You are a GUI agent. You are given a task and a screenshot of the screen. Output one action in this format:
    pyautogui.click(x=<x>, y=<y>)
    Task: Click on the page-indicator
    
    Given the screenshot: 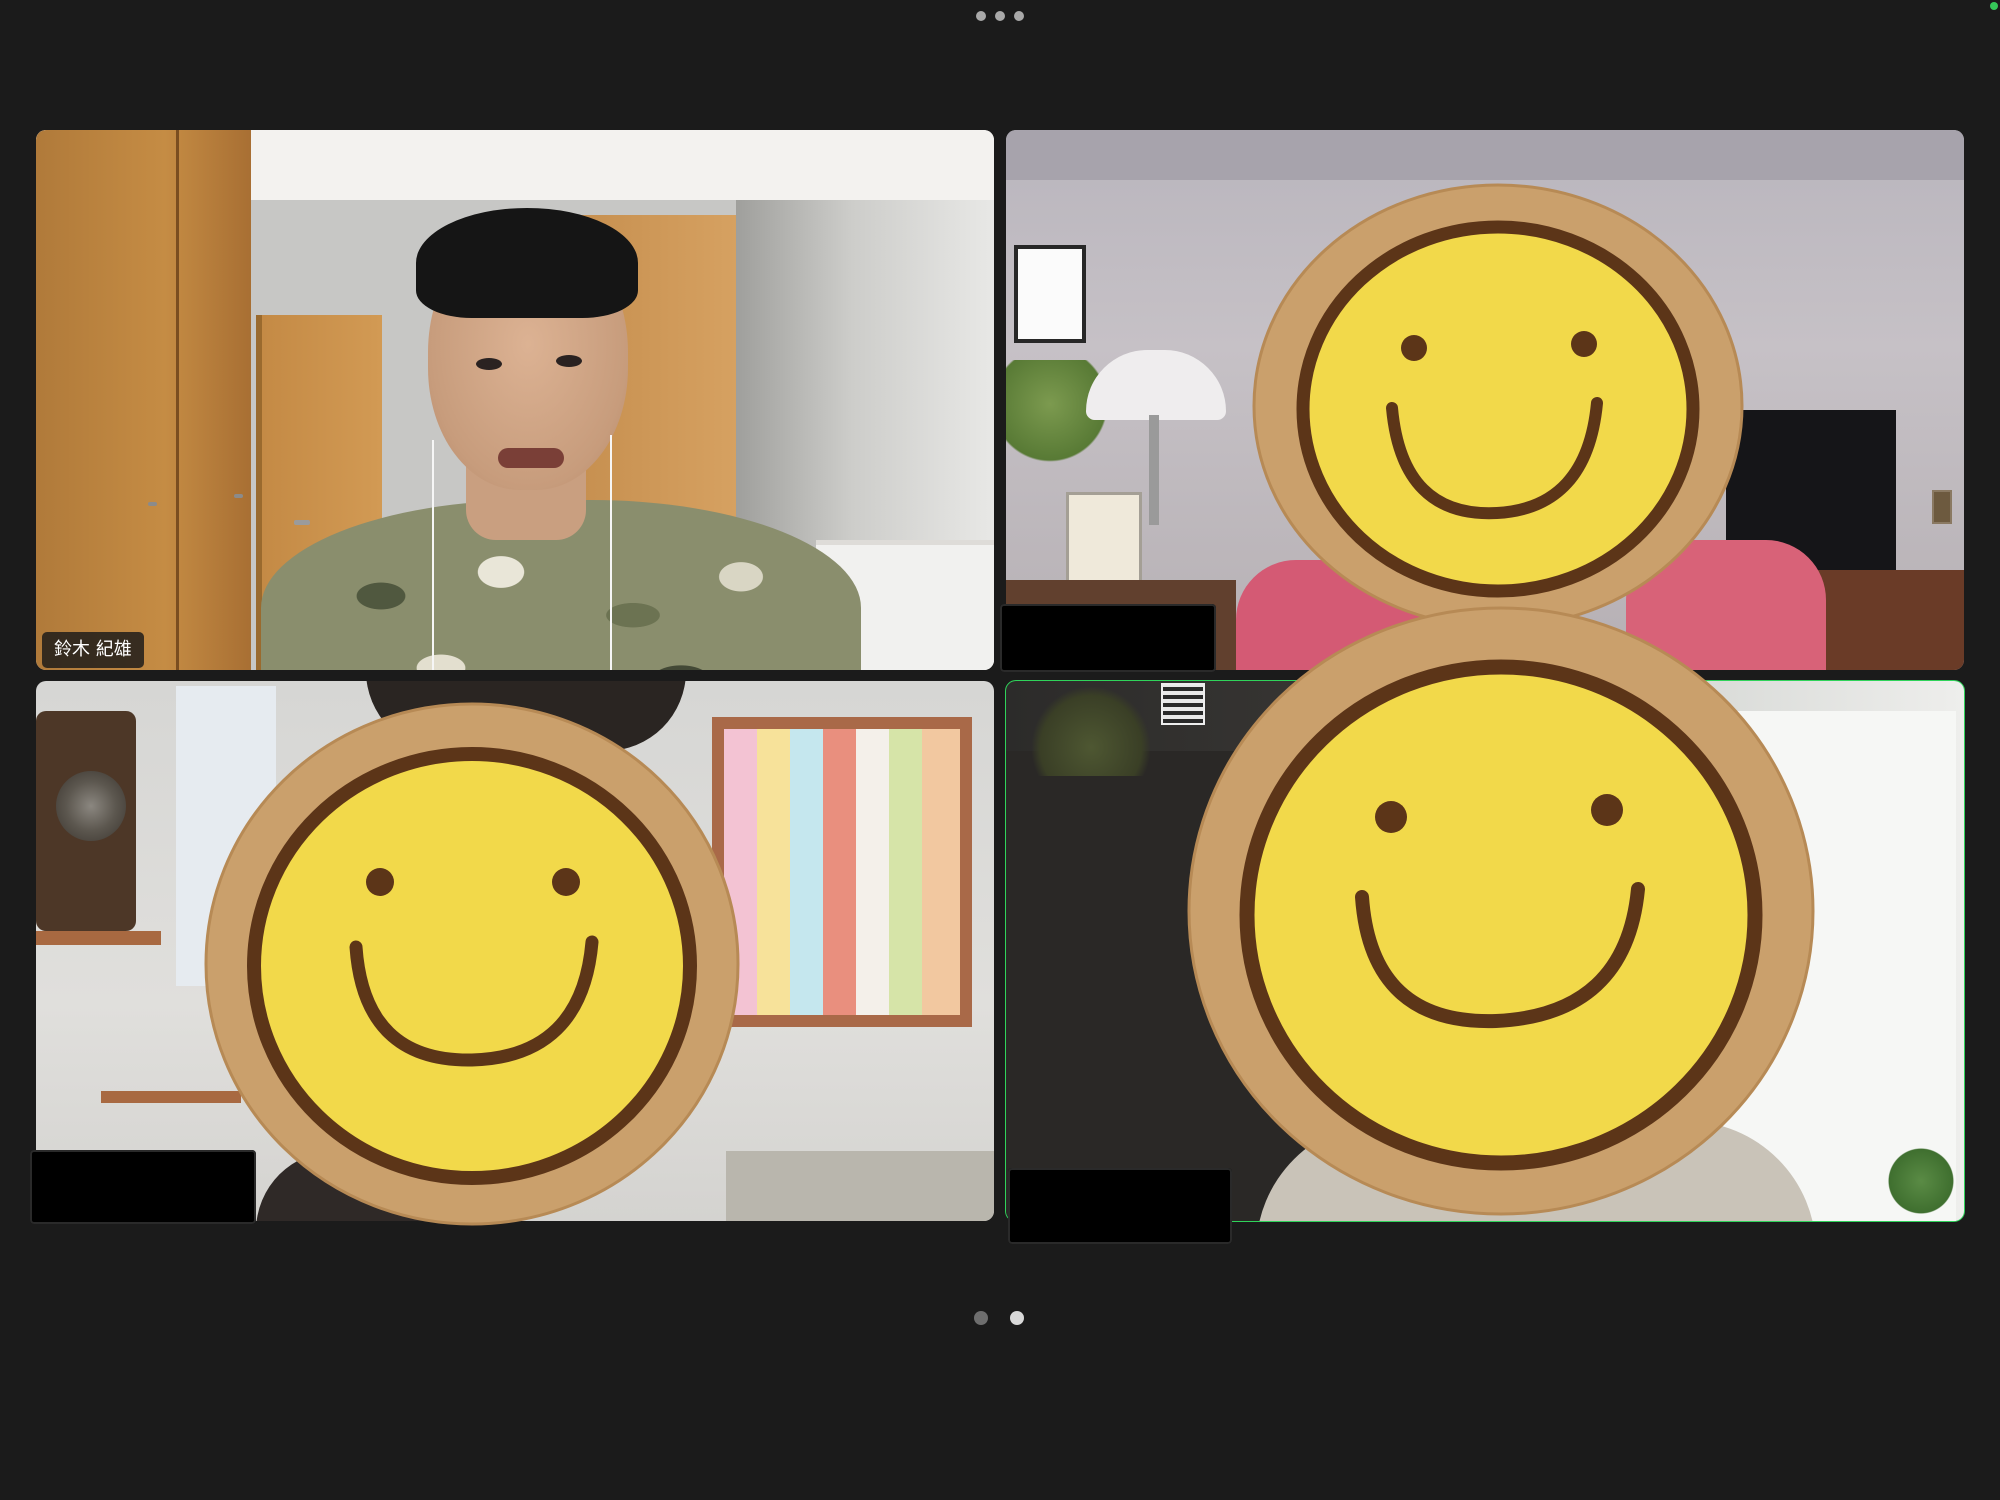 What is the action you would take?
    pyautogui.click(x=999, y=1318)
    